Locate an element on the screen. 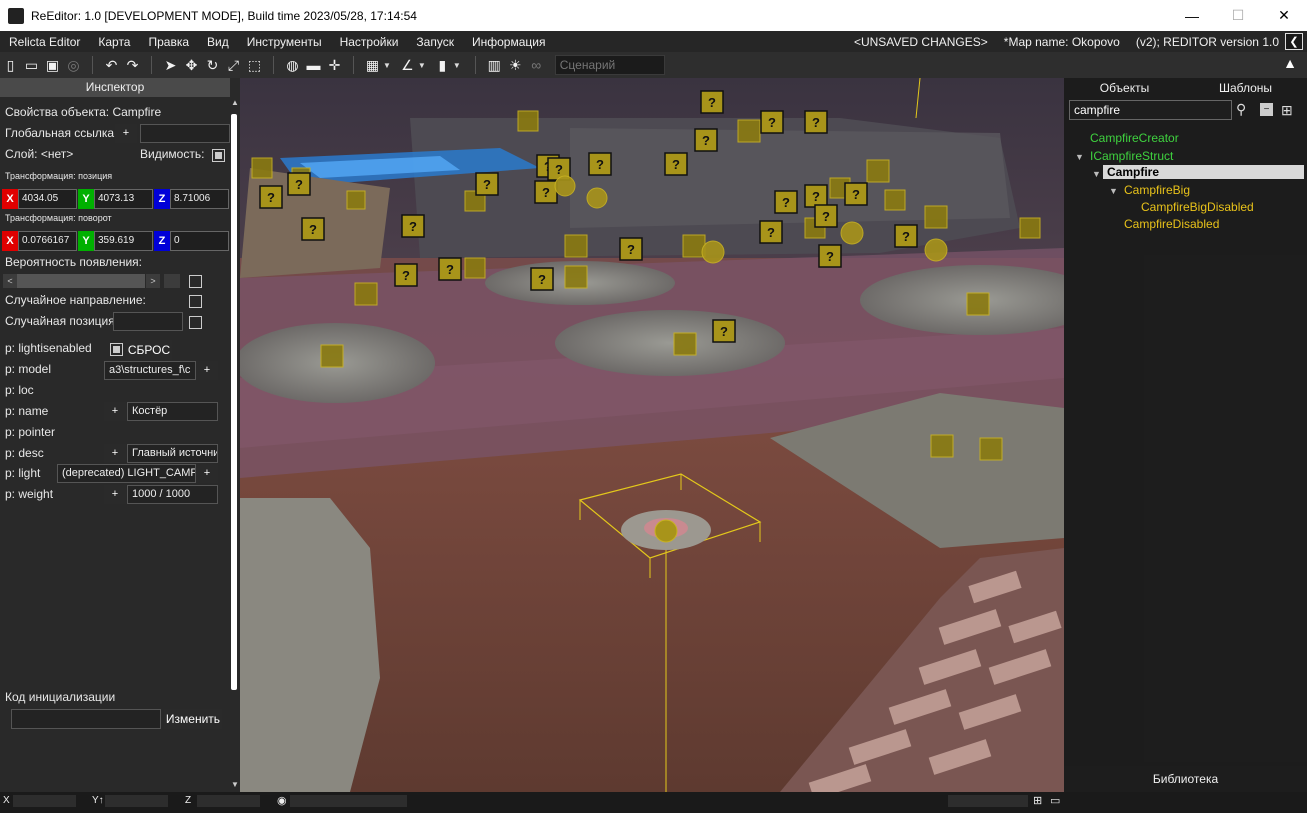 This screenshot has width=1307, height=813. monitor-icon: ▭ is located at coordinates (1055, 800).